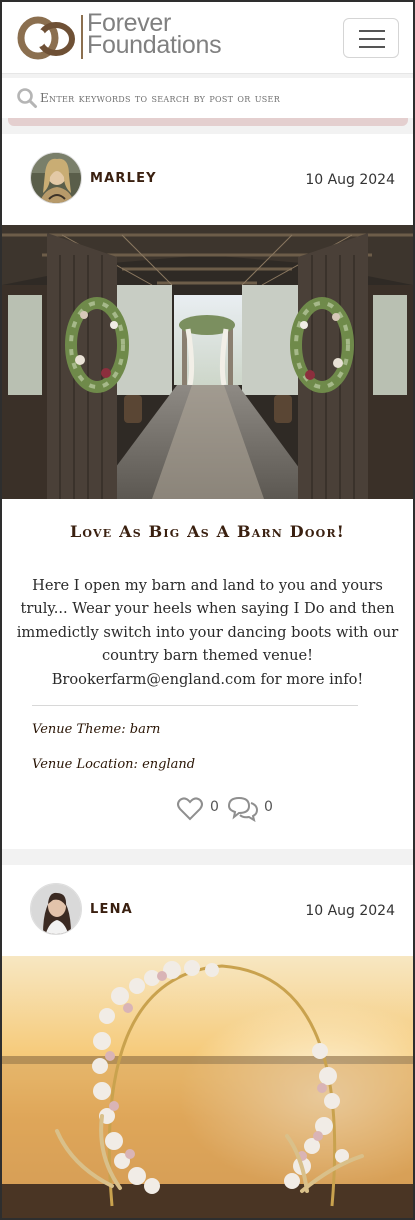 The height and width of the screenshot is (1220, 415). Describe the element at coordinates (82, 37) in the screenshot. I see `logo-divider` at that location.